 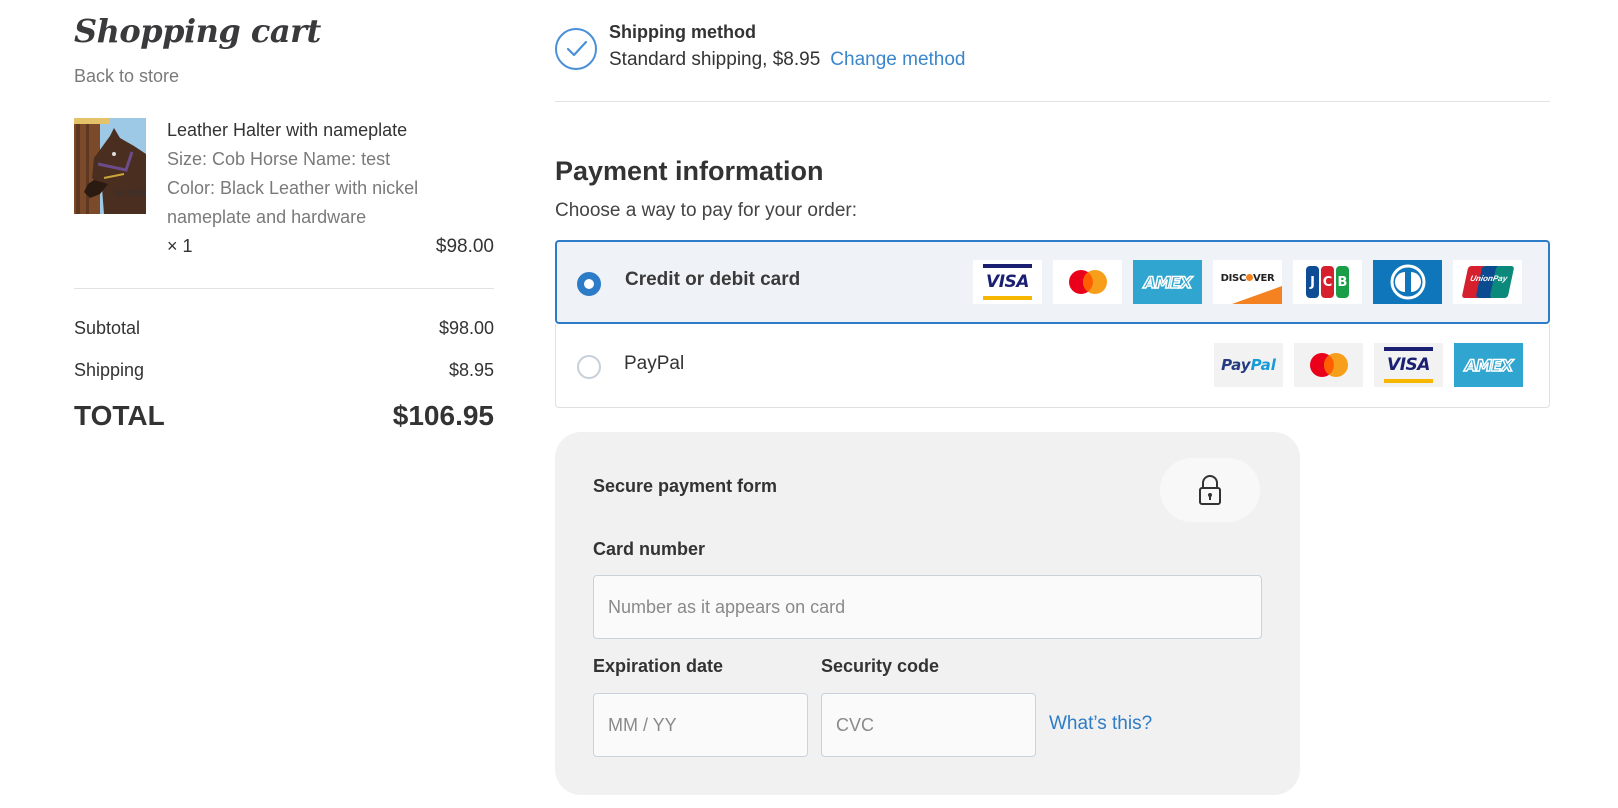 I want to click on payment-subtitle: Choose a way to pay for your order:, so click(x=706, y=210).